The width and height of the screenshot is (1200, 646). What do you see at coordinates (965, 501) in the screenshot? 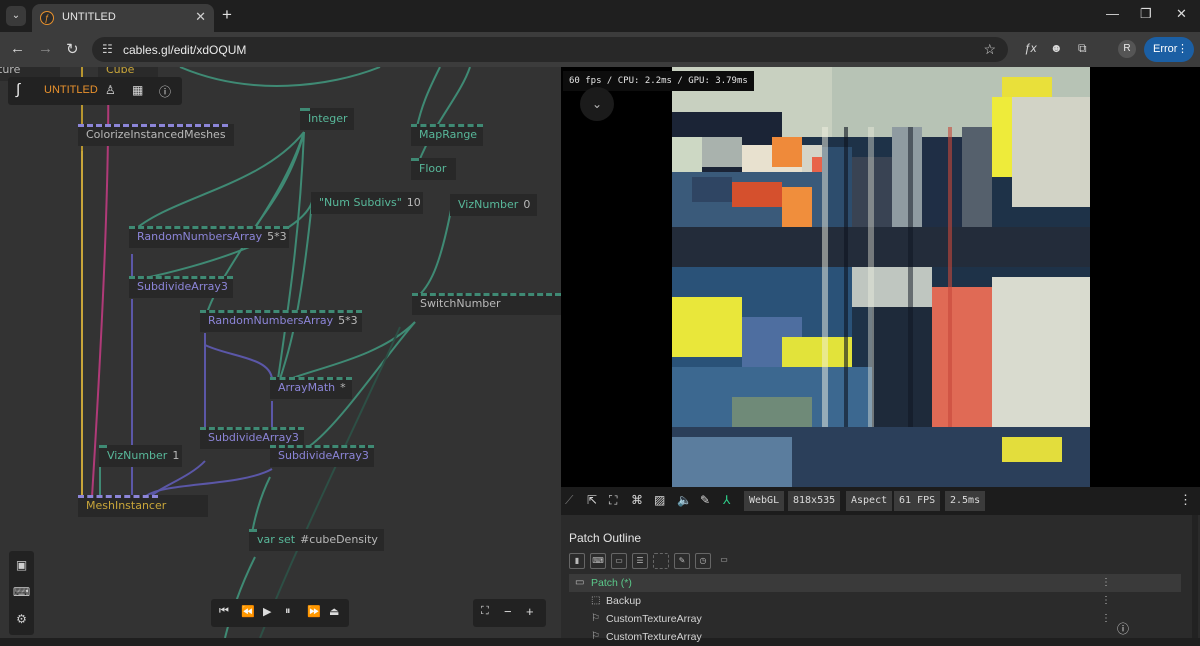
I see `frame-time-chip: 2.5ms` at bounding box center [965, 501].